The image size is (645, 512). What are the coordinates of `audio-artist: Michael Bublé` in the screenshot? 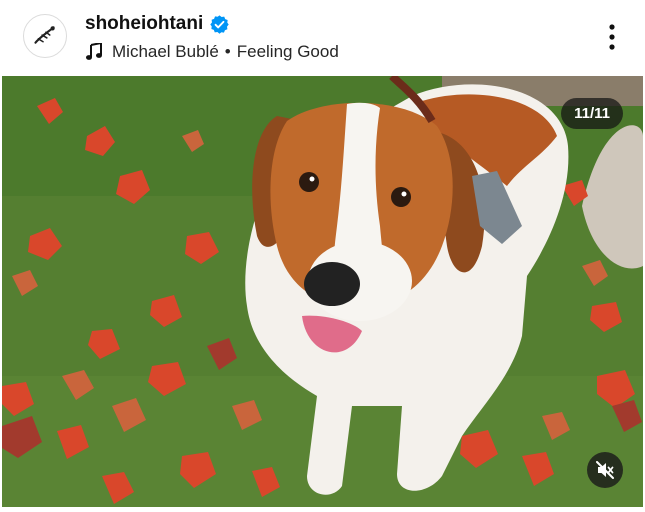 It's located at (165, 51).